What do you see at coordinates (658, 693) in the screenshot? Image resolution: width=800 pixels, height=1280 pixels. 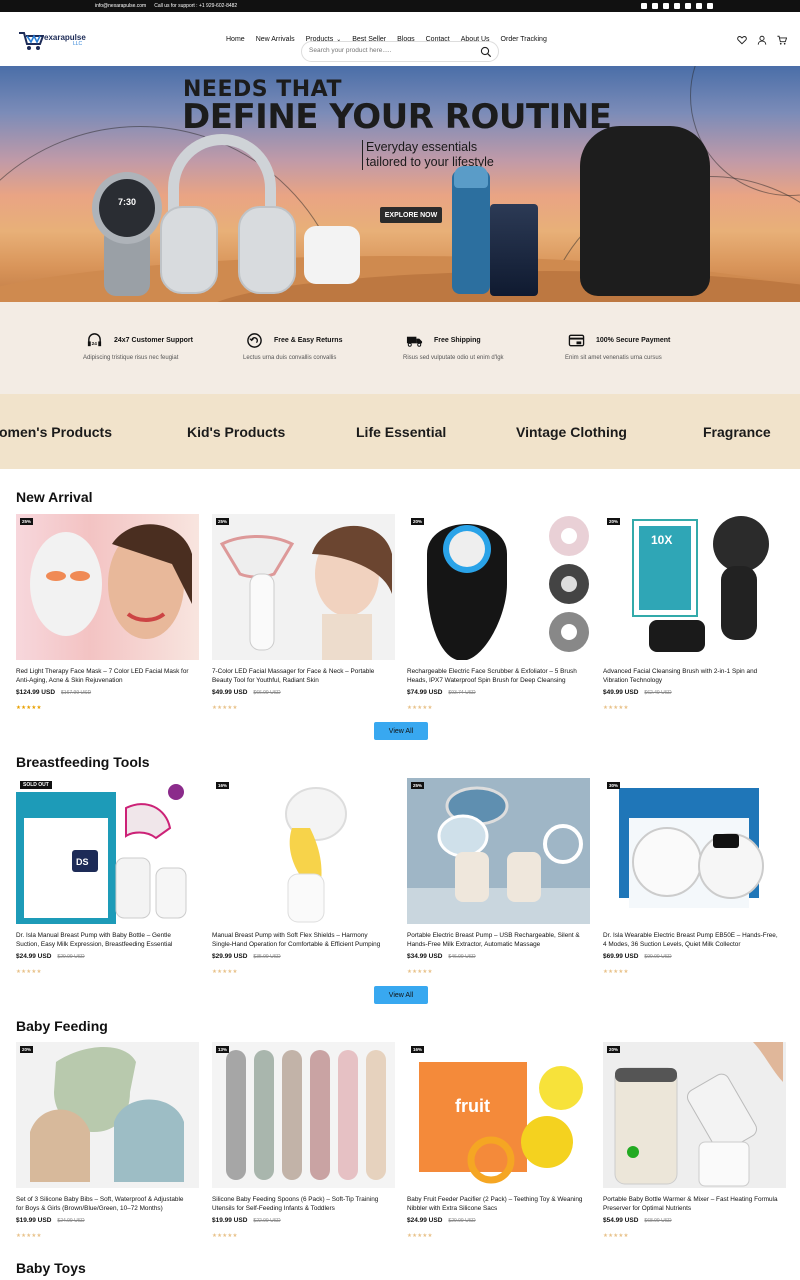 I see `old-price: $62.49 USD` at bounding box center [658, 693].